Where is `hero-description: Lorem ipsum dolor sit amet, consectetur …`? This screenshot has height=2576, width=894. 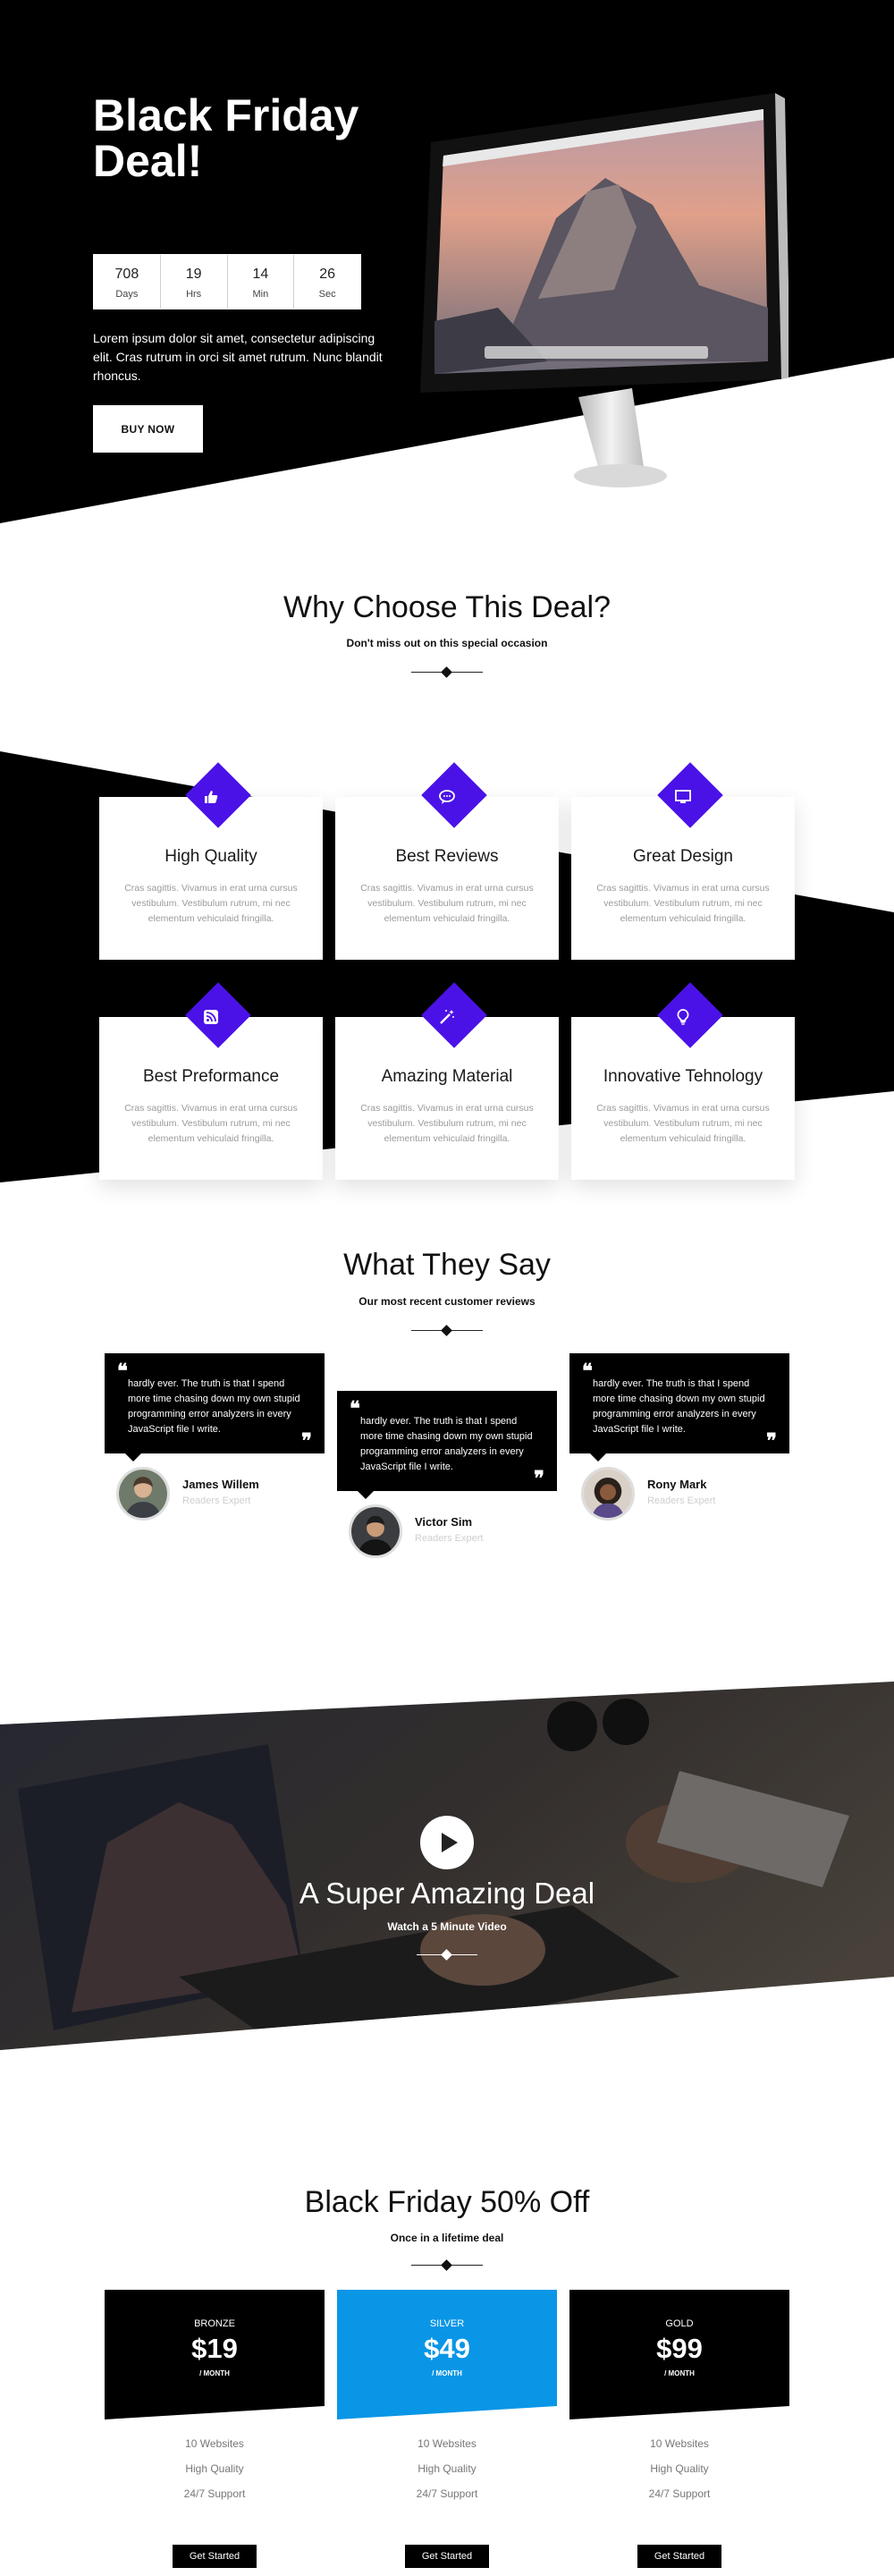 hero-description: Lorem ipsum dolor sit amet, consectetur … is located at coordinates (238, 357).